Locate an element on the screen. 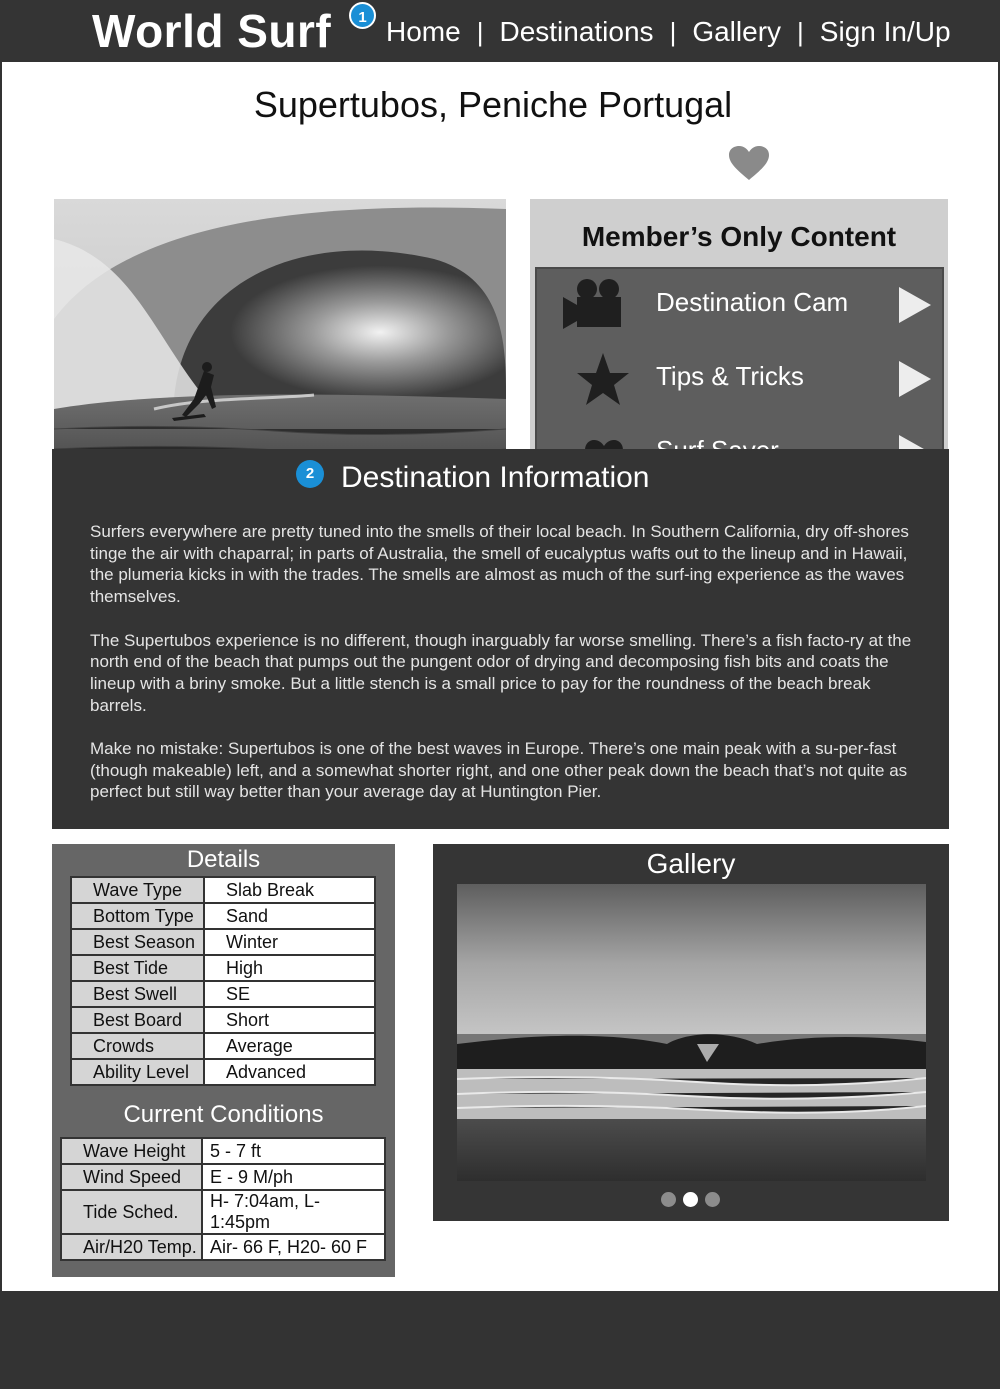 The image size is (1000, 1389). table-row: Best Tide High is located at coordinates (223, 968).